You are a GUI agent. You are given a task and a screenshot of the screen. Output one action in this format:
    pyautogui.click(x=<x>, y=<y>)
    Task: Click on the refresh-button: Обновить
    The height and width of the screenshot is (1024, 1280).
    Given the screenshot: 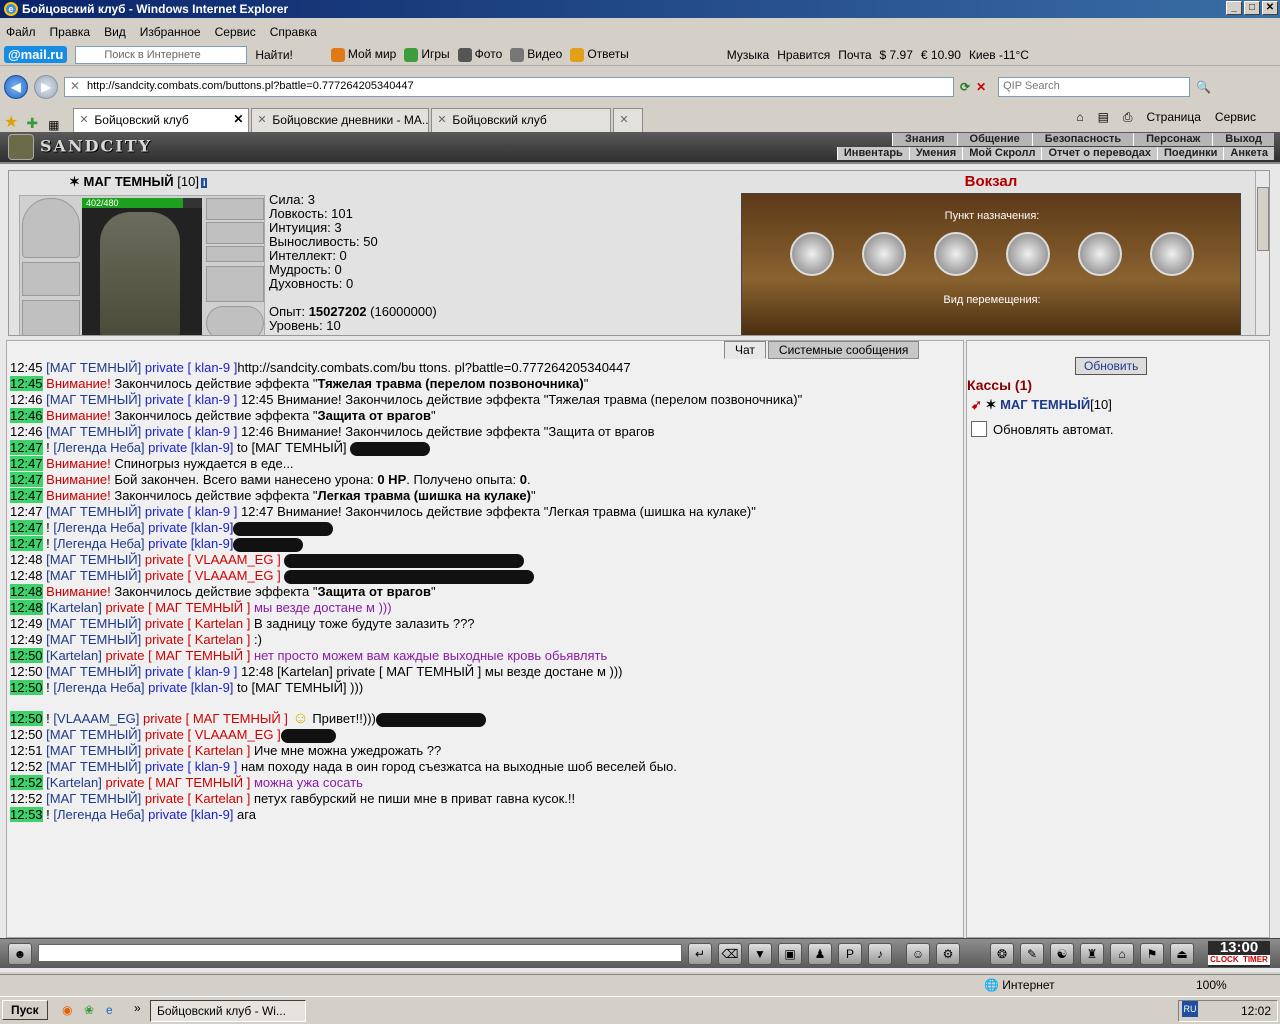 What is the action you would take?
    pyautogui.click(x=1111, y=366)
    